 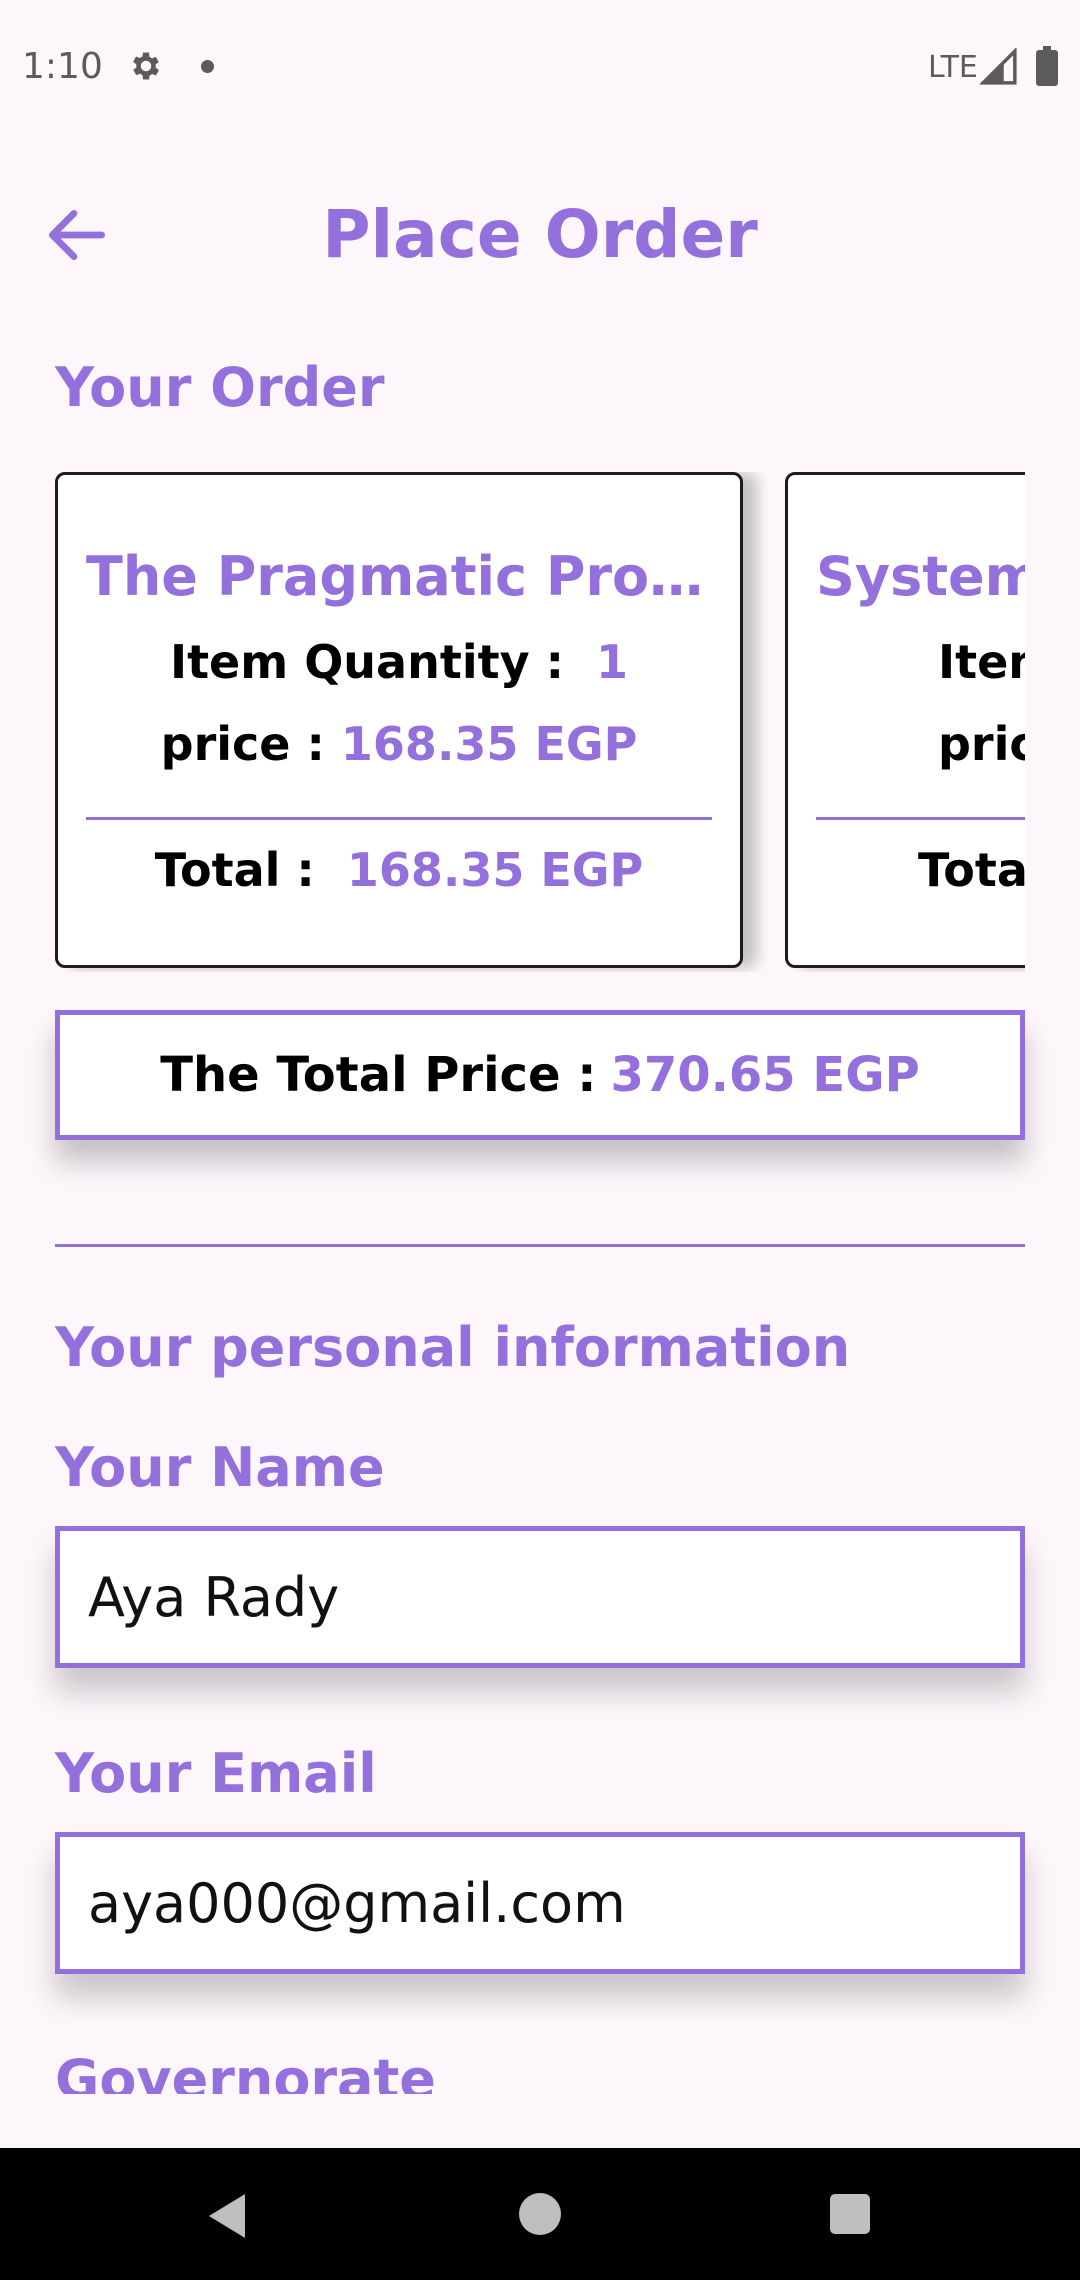 I want to click on order-section-title: Your Order, so click(x=220, y=387).